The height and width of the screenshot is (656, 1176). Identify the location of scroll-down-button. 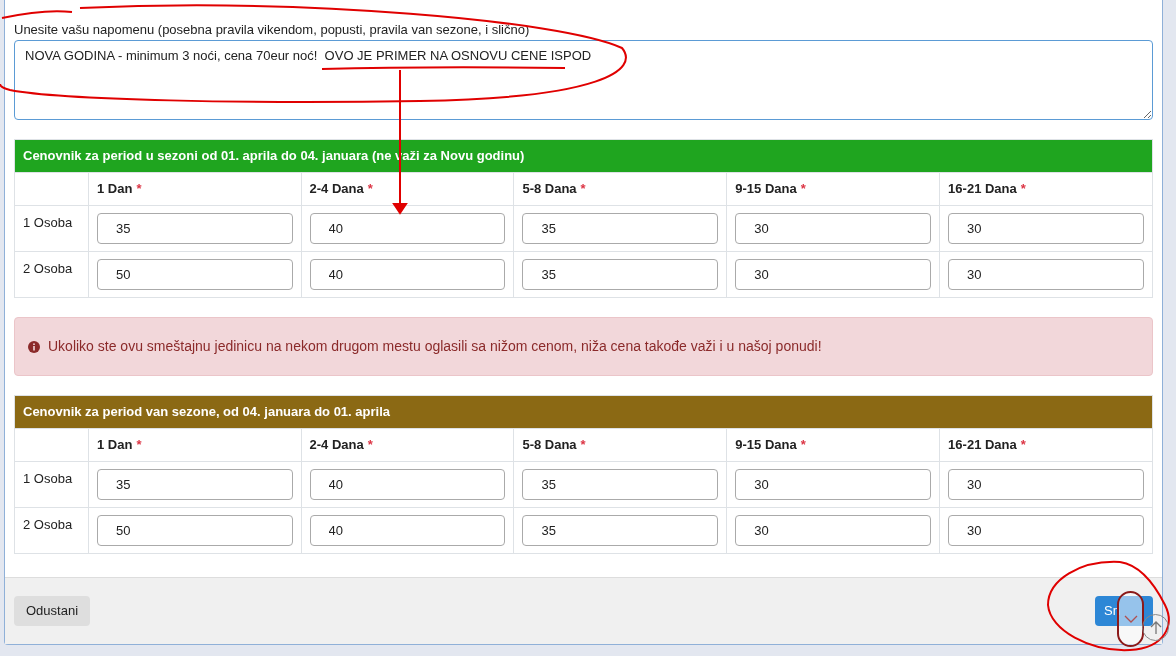
(1130, 619).